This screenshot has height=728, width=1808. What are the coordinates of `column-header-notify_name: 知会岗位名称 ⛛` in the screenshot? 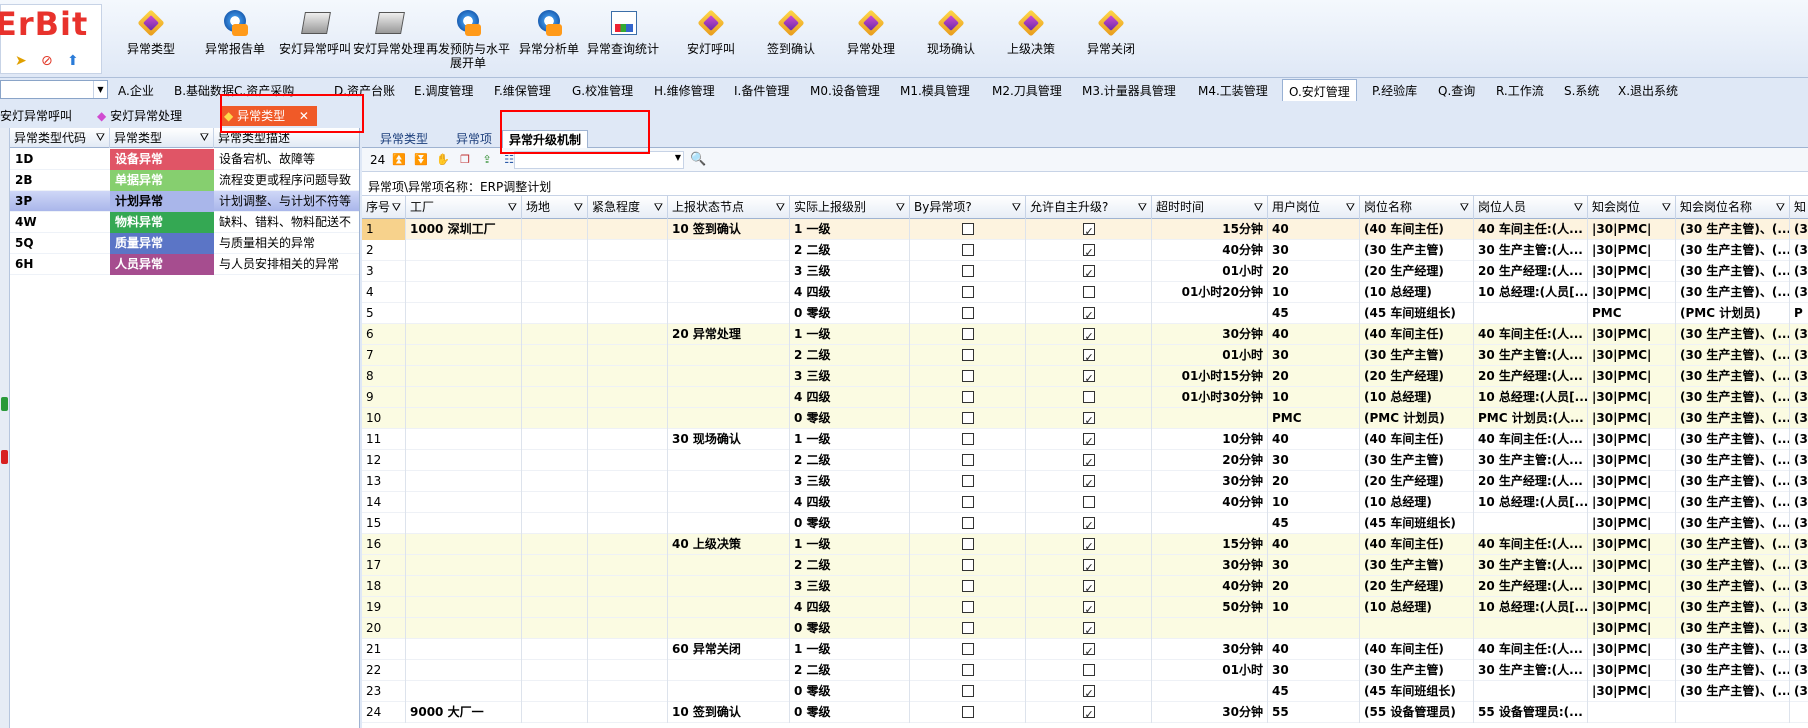 It's located at (1733, 207).